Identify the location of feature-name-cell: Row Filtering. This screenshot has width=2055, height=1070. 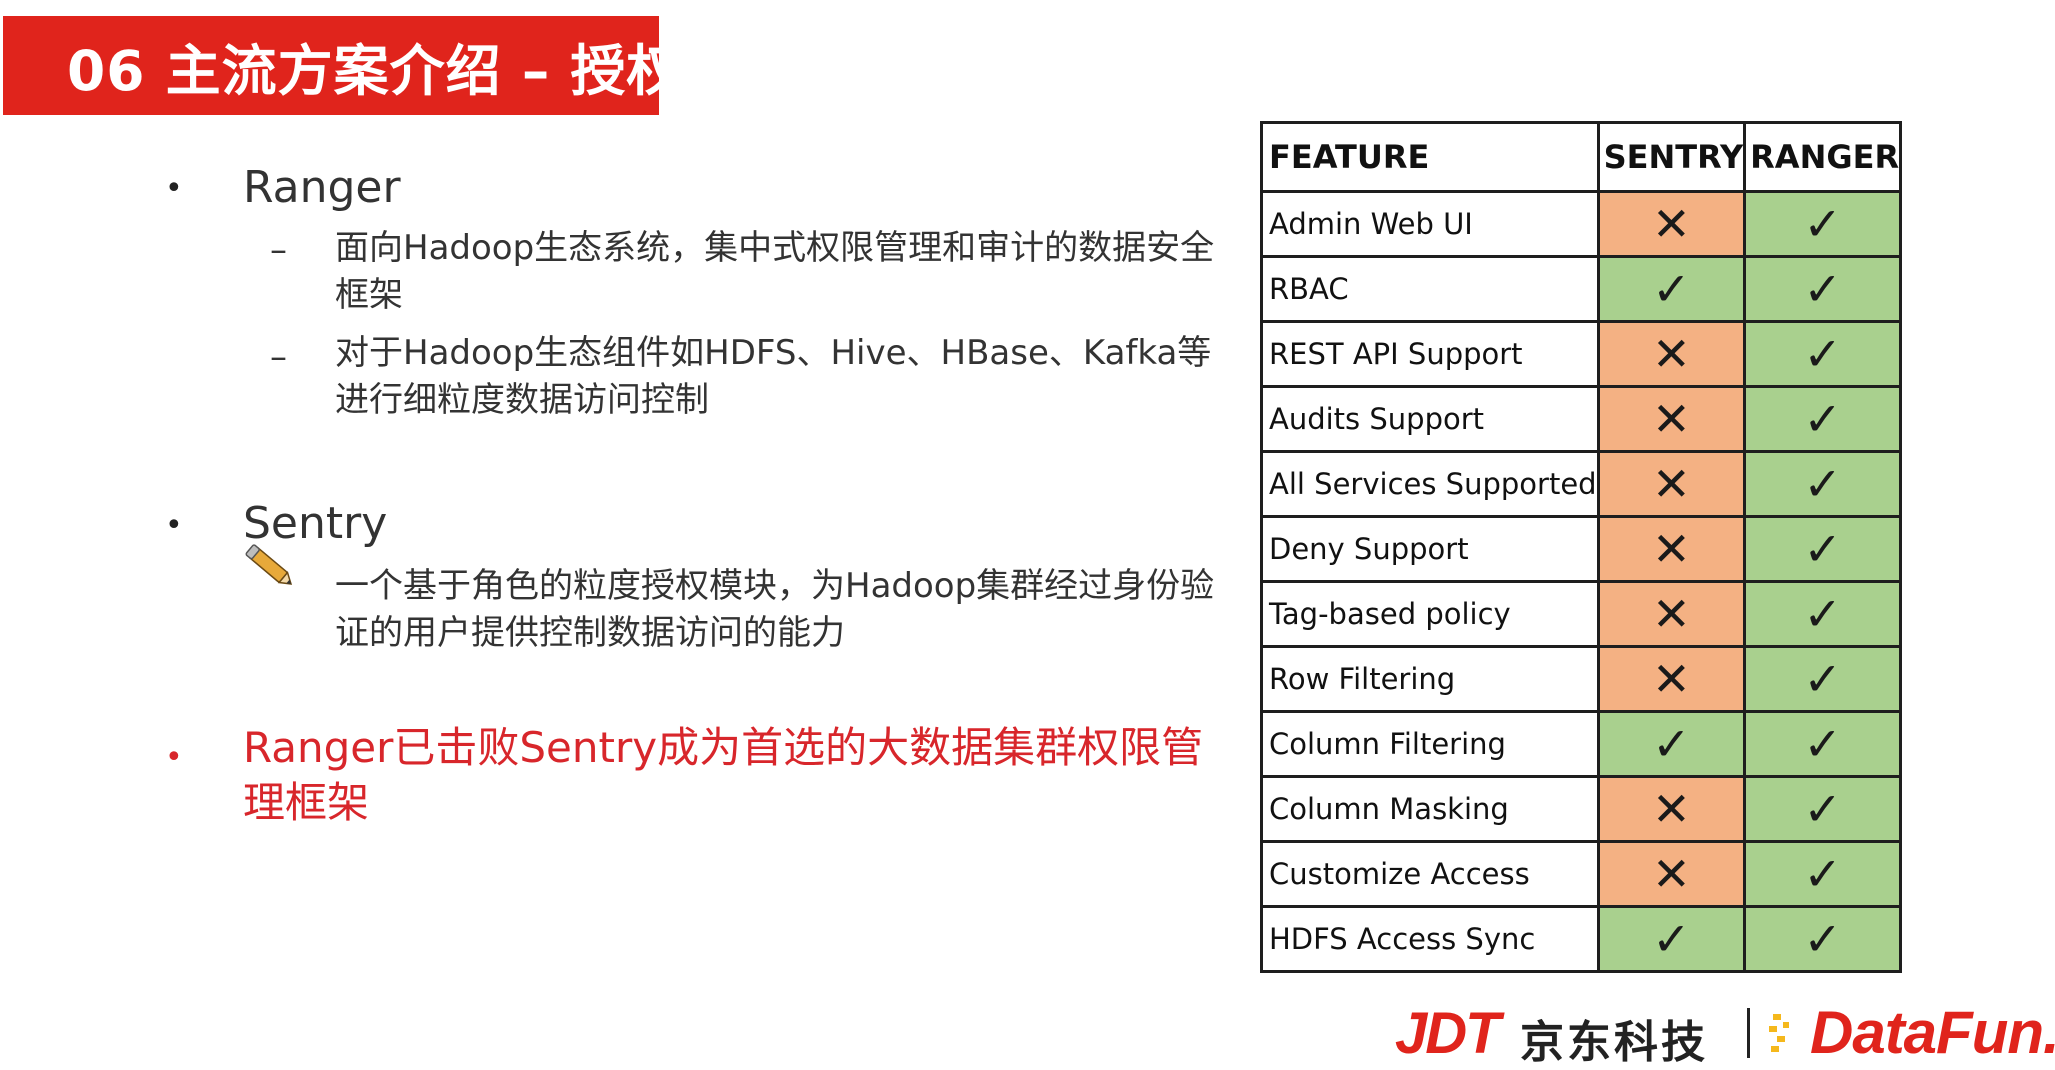
(1430, 679).